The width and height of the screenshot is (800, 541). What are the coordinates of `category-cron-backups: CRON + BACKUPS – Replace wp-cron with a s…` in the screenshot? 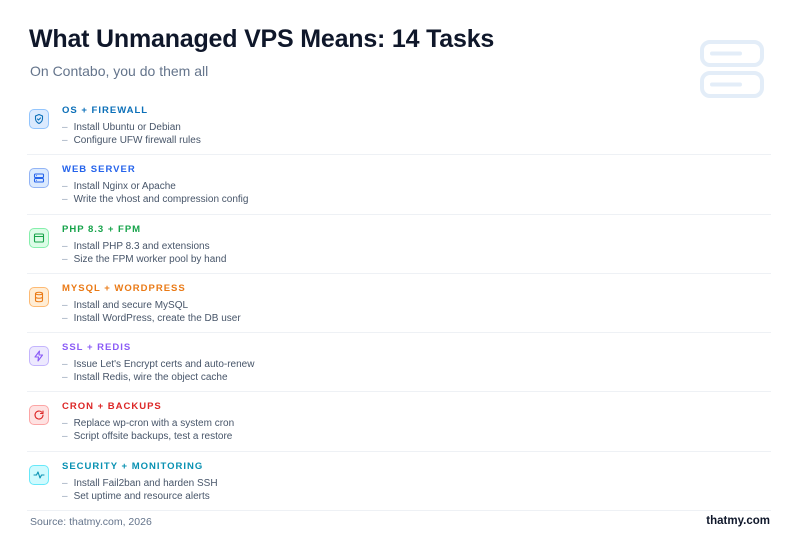 It's located at (399, 422).